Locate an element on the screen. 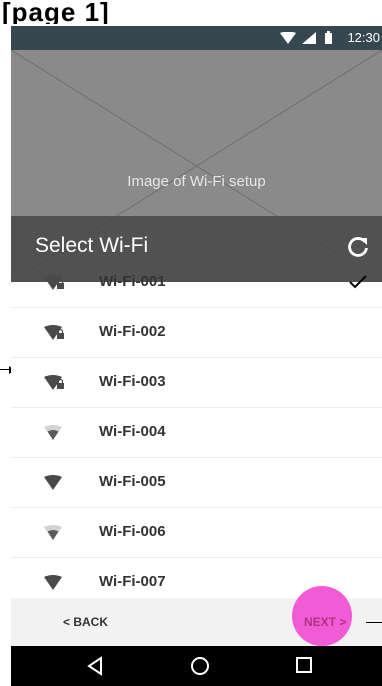 The height and width of the screenshot is (686, 382). page-label: [page 1] is located at coordinates (56, 12).